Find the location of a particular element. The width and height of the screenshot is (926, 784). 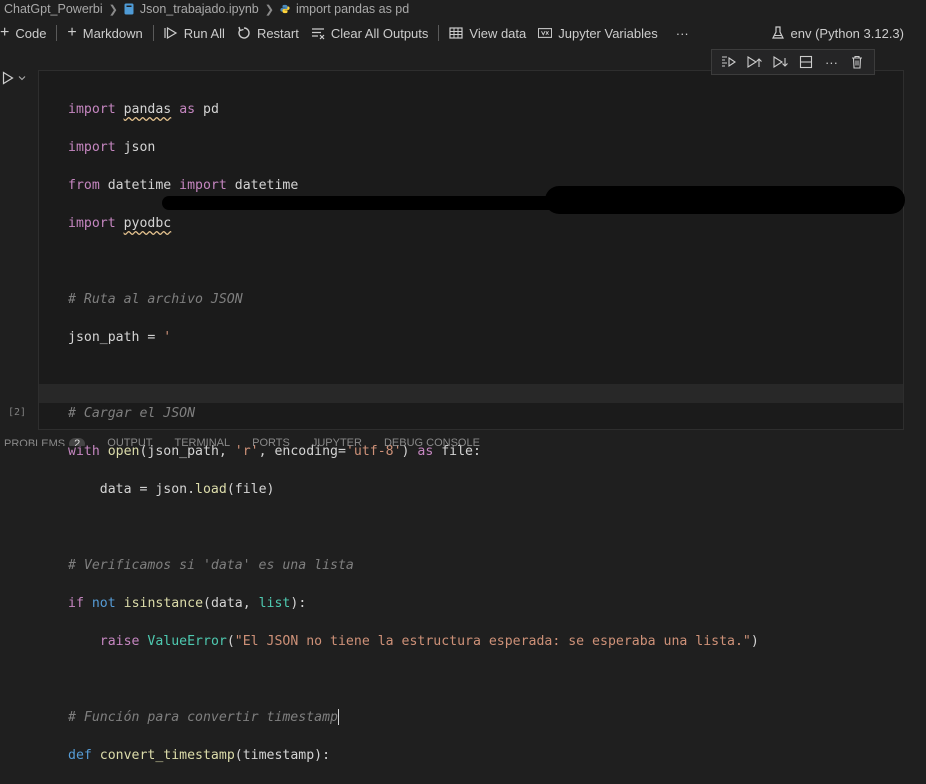

code-line: import pyodbc is located at coordinates (120, 223).